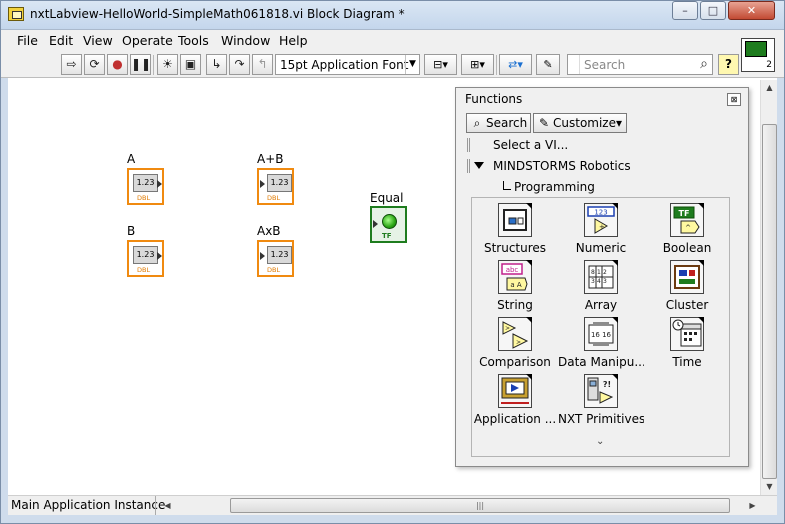  I want to click on maximize-button: □, so click(713, 10).